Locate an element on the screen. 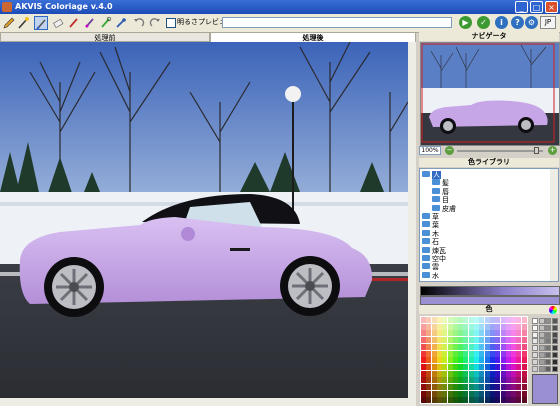  zoom-slider-thumb is located at coordinates (536, 150).